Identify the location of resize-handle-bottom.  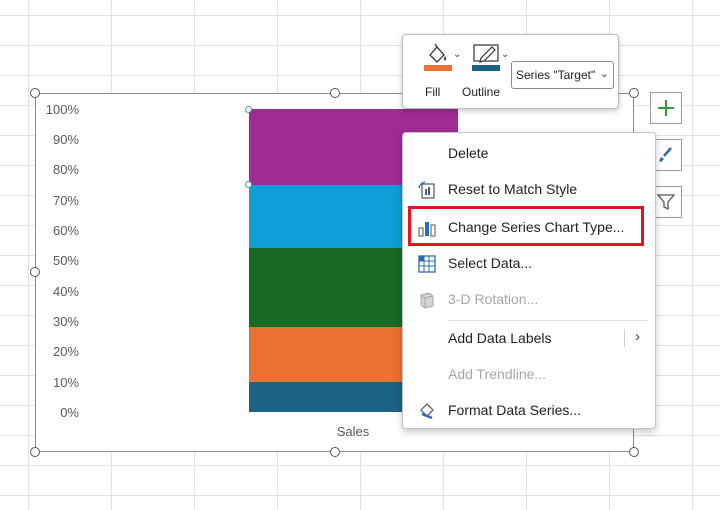
(335, 452).